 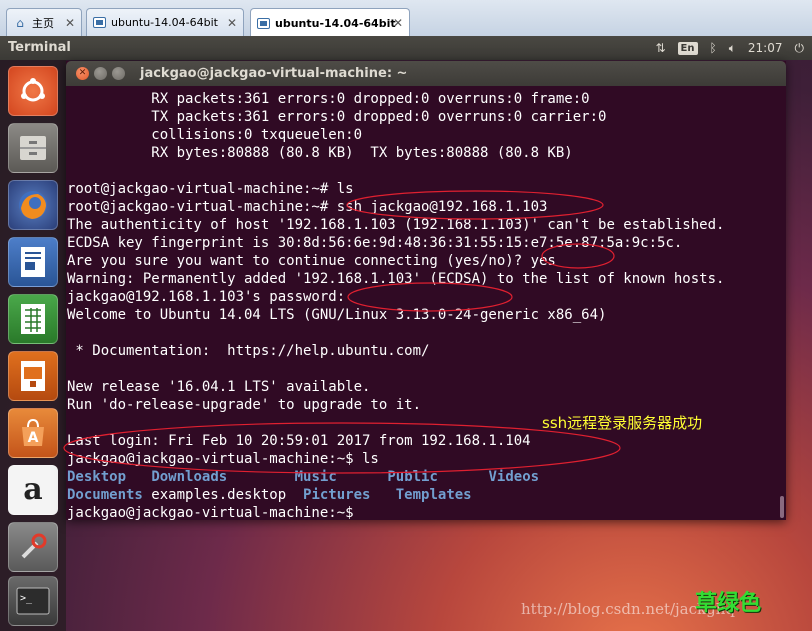 I want to click on maximize-button, so click(x=118, y=73).